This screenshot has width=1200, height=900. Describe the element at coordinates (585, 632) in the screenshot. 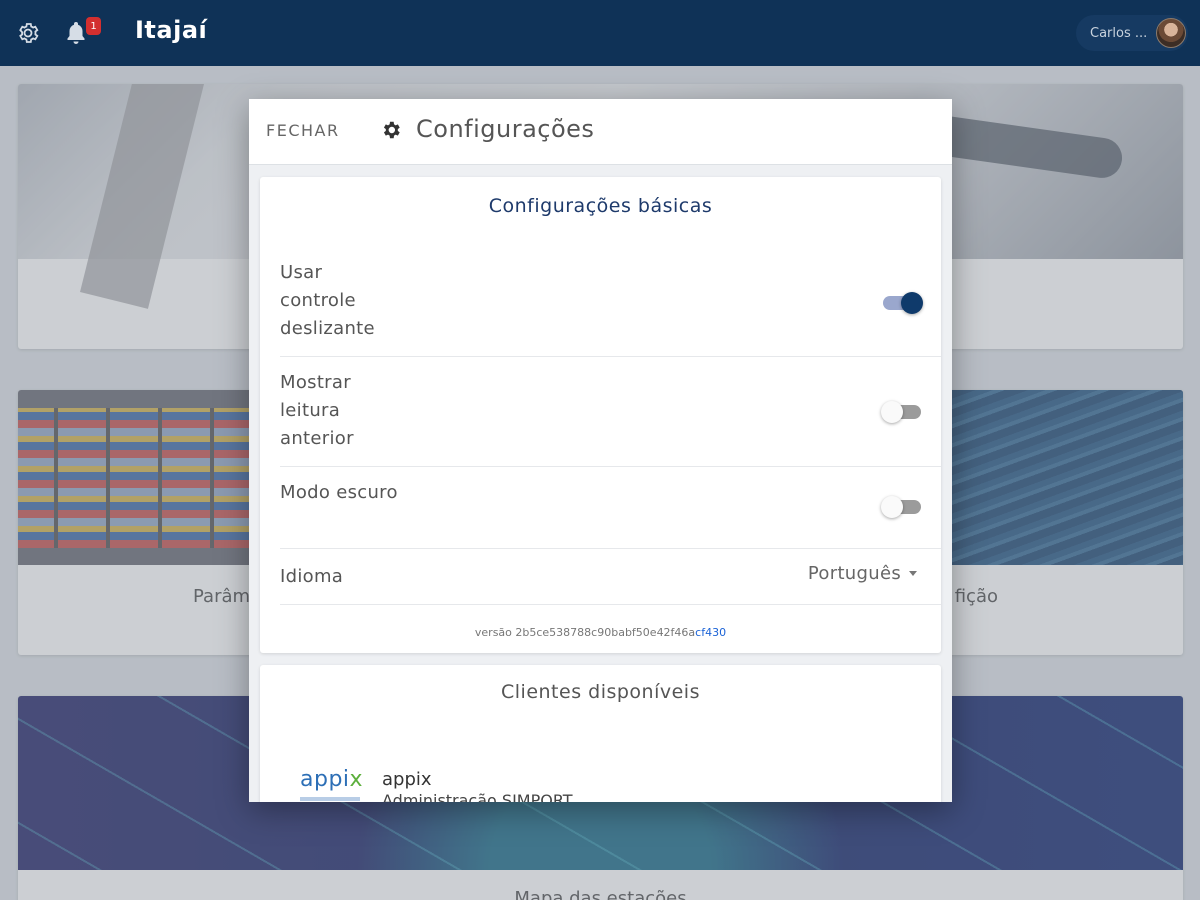

I see `version-prefix: versão 2b5ce538788c90babf50e42f46a` at that location.